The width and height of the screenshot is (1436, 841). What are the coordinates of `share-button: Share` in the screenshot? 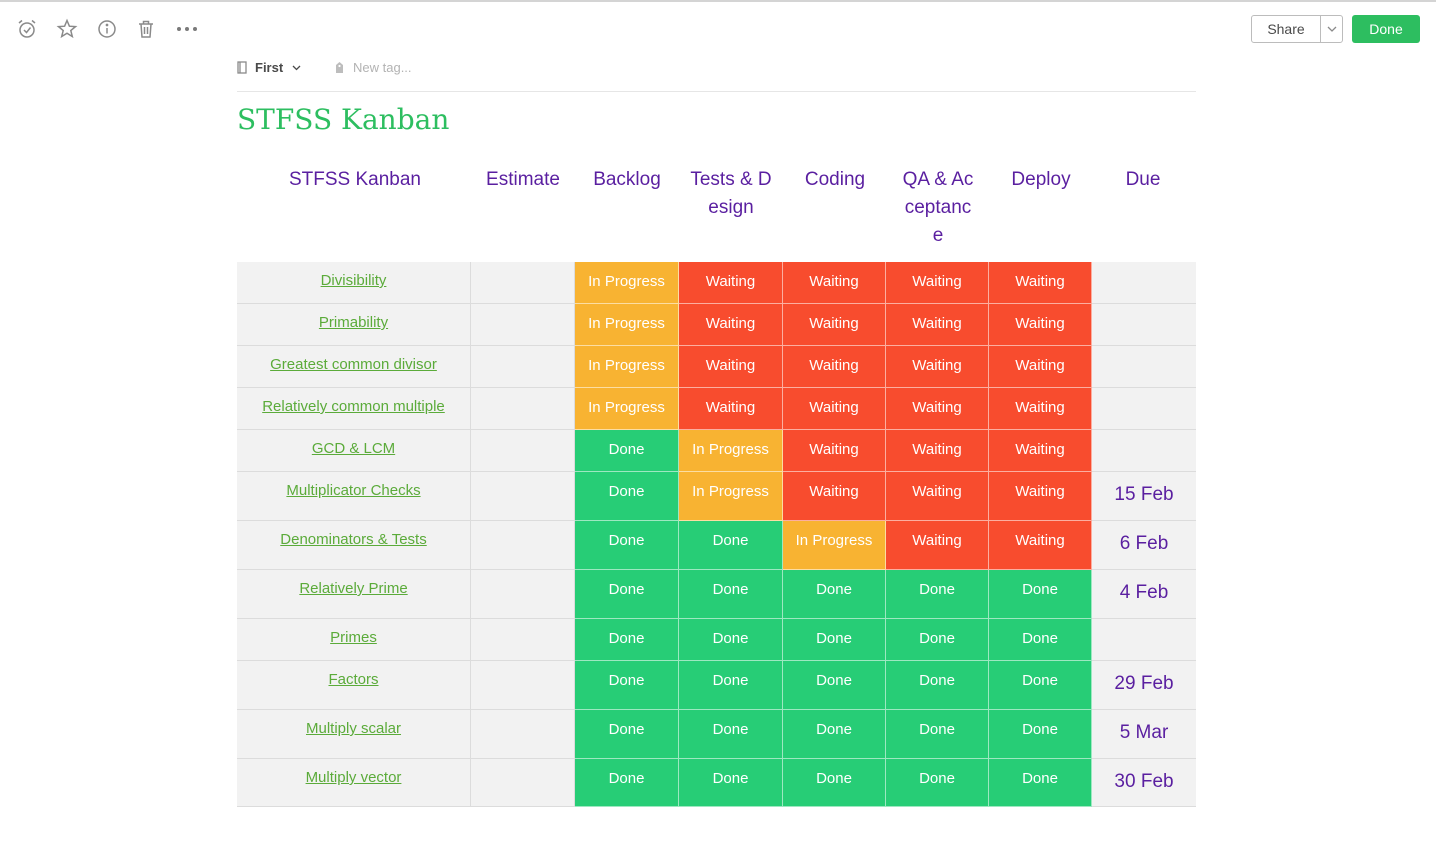 It's located at (1286, 29).